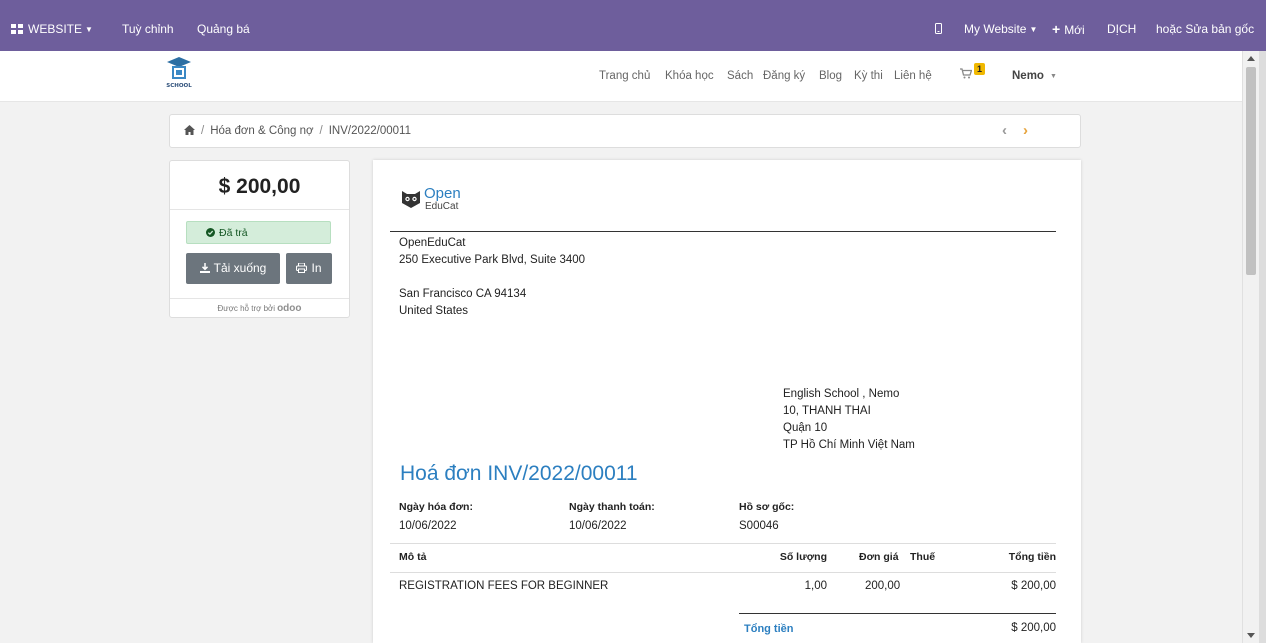 The image size is (1266, 643). I want to click on mobile-icon, so click(938, 28).